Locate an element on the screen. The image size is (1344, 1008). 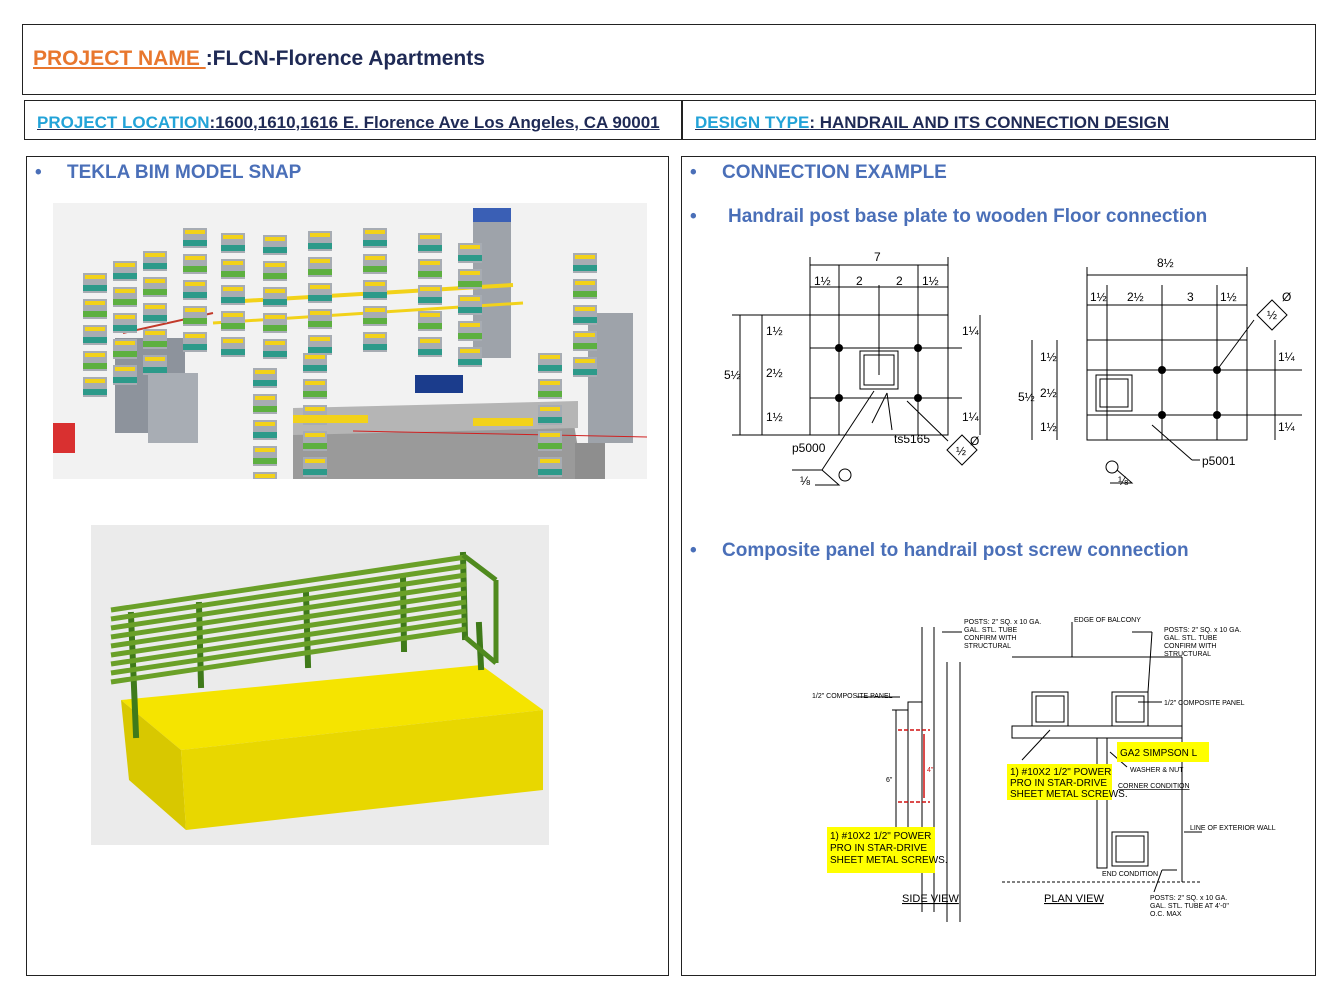
dim-r2: 1¼ is located at coordinates (971, 417).